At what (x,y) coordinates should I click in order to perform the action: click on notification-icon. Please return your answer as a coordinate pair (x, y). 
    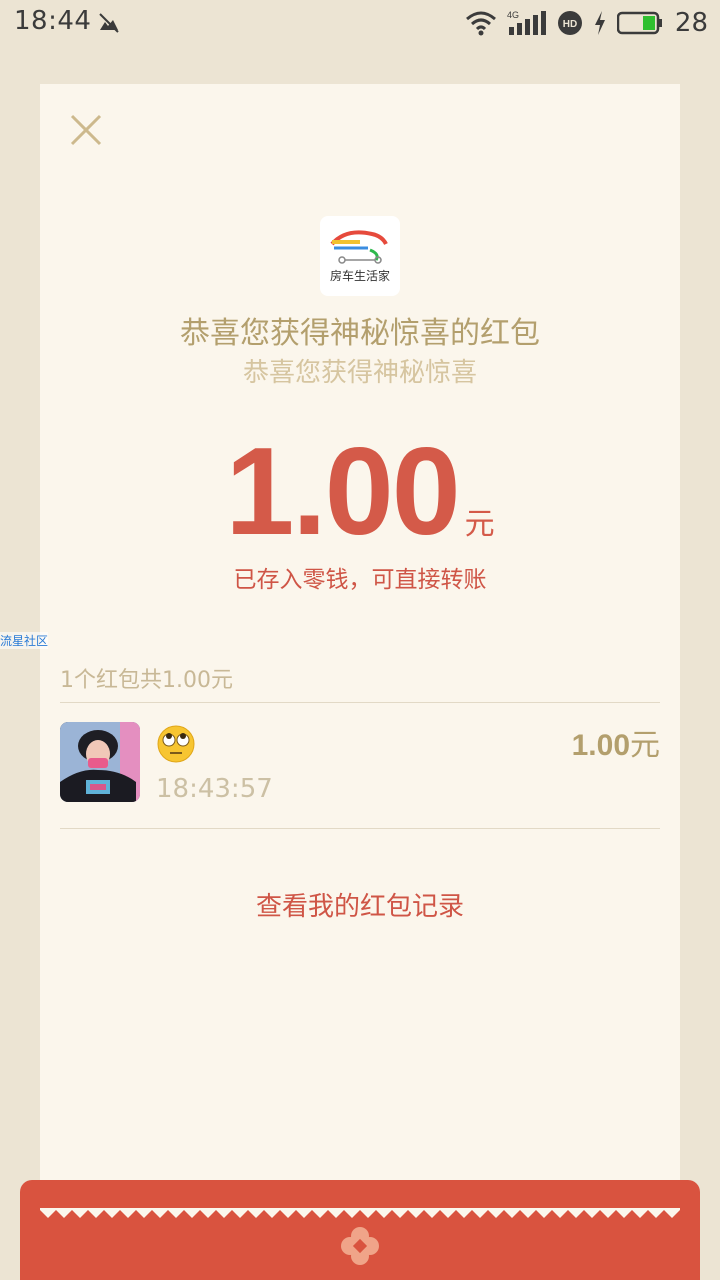
    Looking at the image, I should click on (109, 23).